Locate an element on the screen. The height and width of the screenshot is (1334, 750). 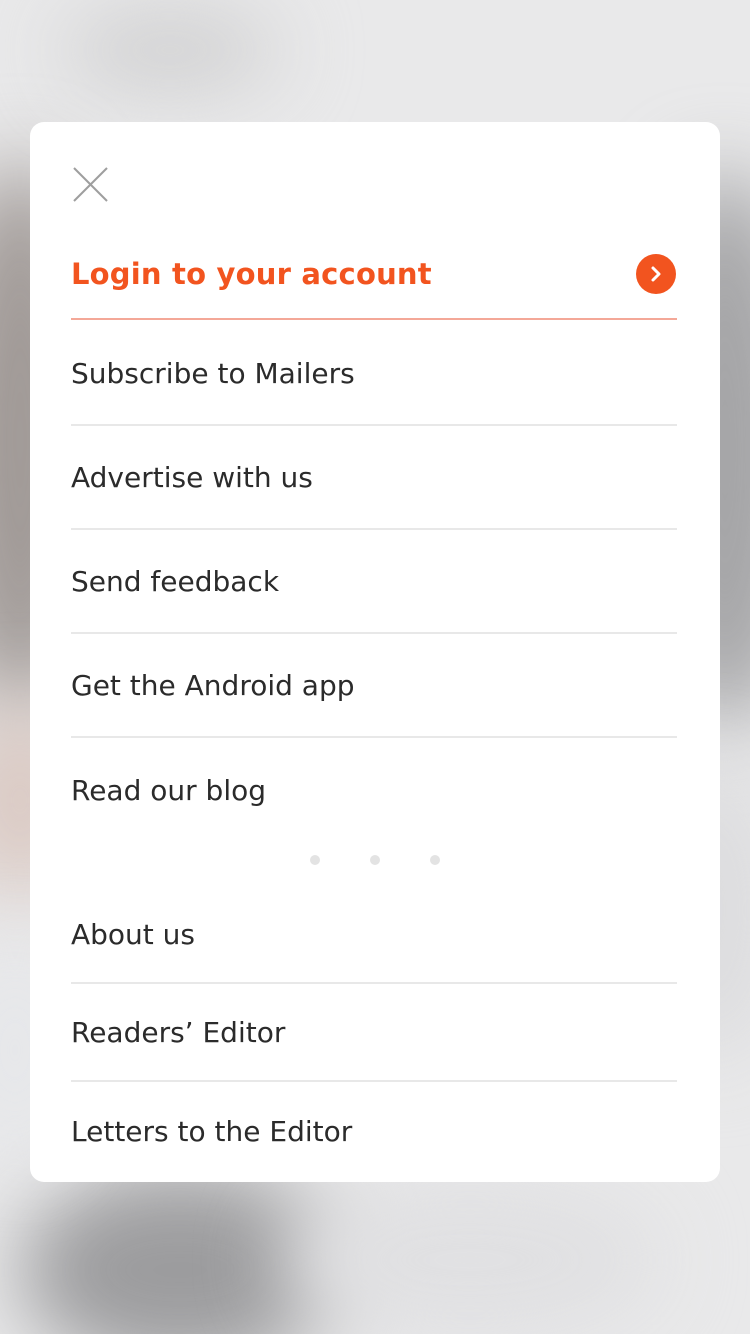
menu-item-label: Read our blog is located at coordinates (169, 790).